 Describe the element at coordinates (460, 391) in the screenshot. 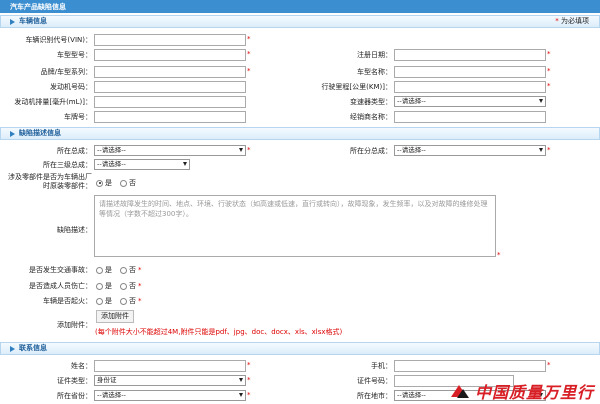

I see `watermark-logo-icon` at that location.